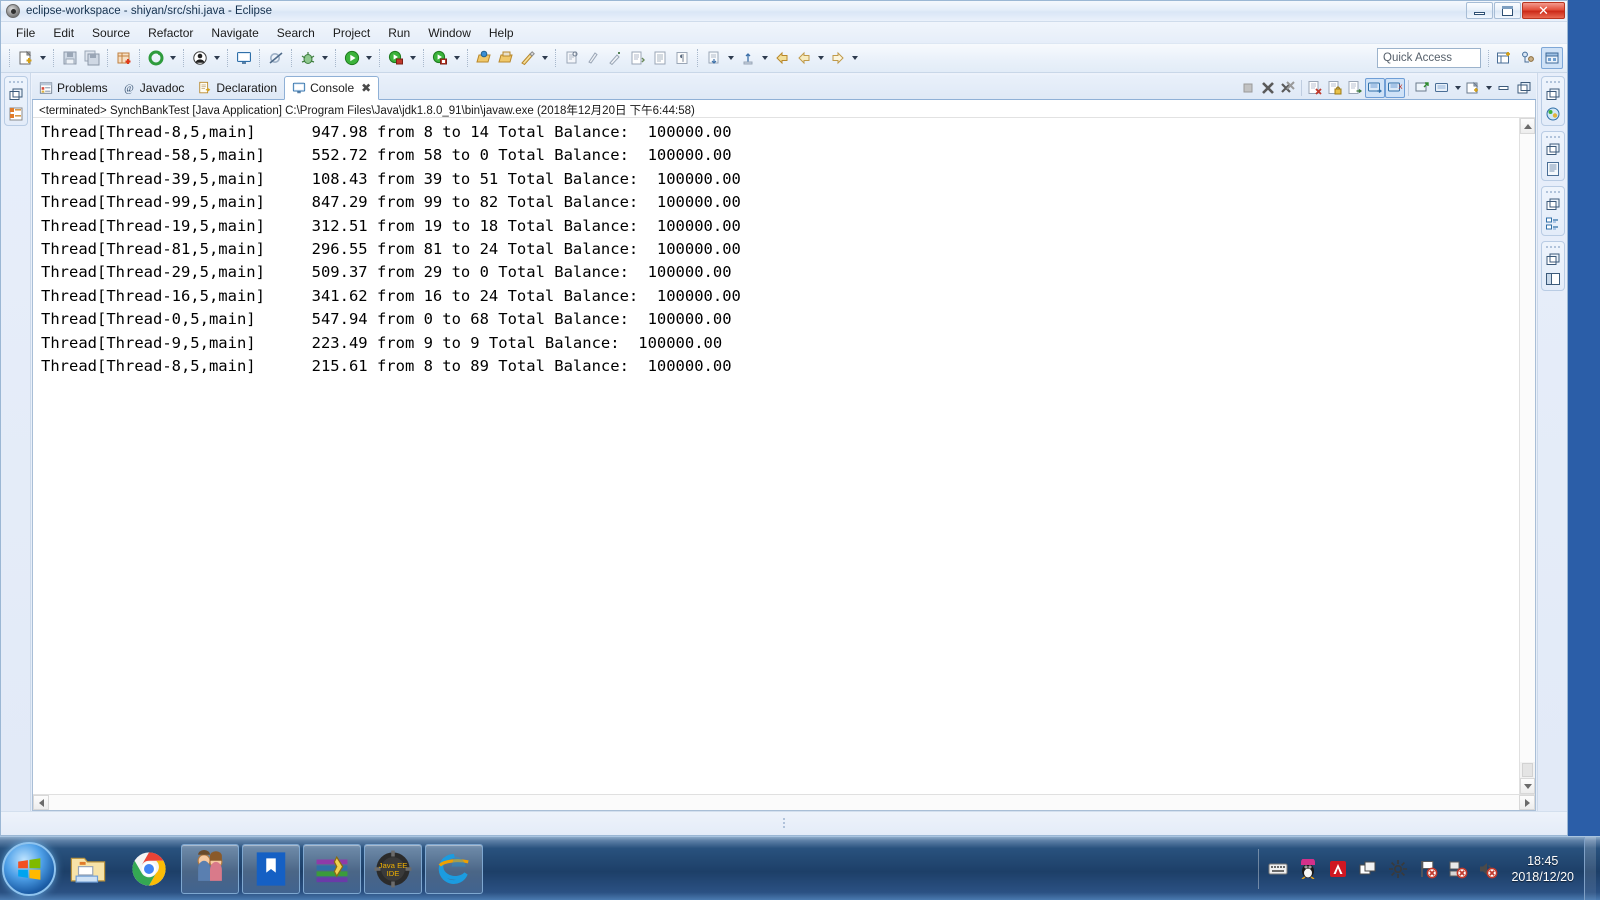  Describe the element at coordinates (501, 33) in the screenshot. I see `menu-help: Help` at that location.